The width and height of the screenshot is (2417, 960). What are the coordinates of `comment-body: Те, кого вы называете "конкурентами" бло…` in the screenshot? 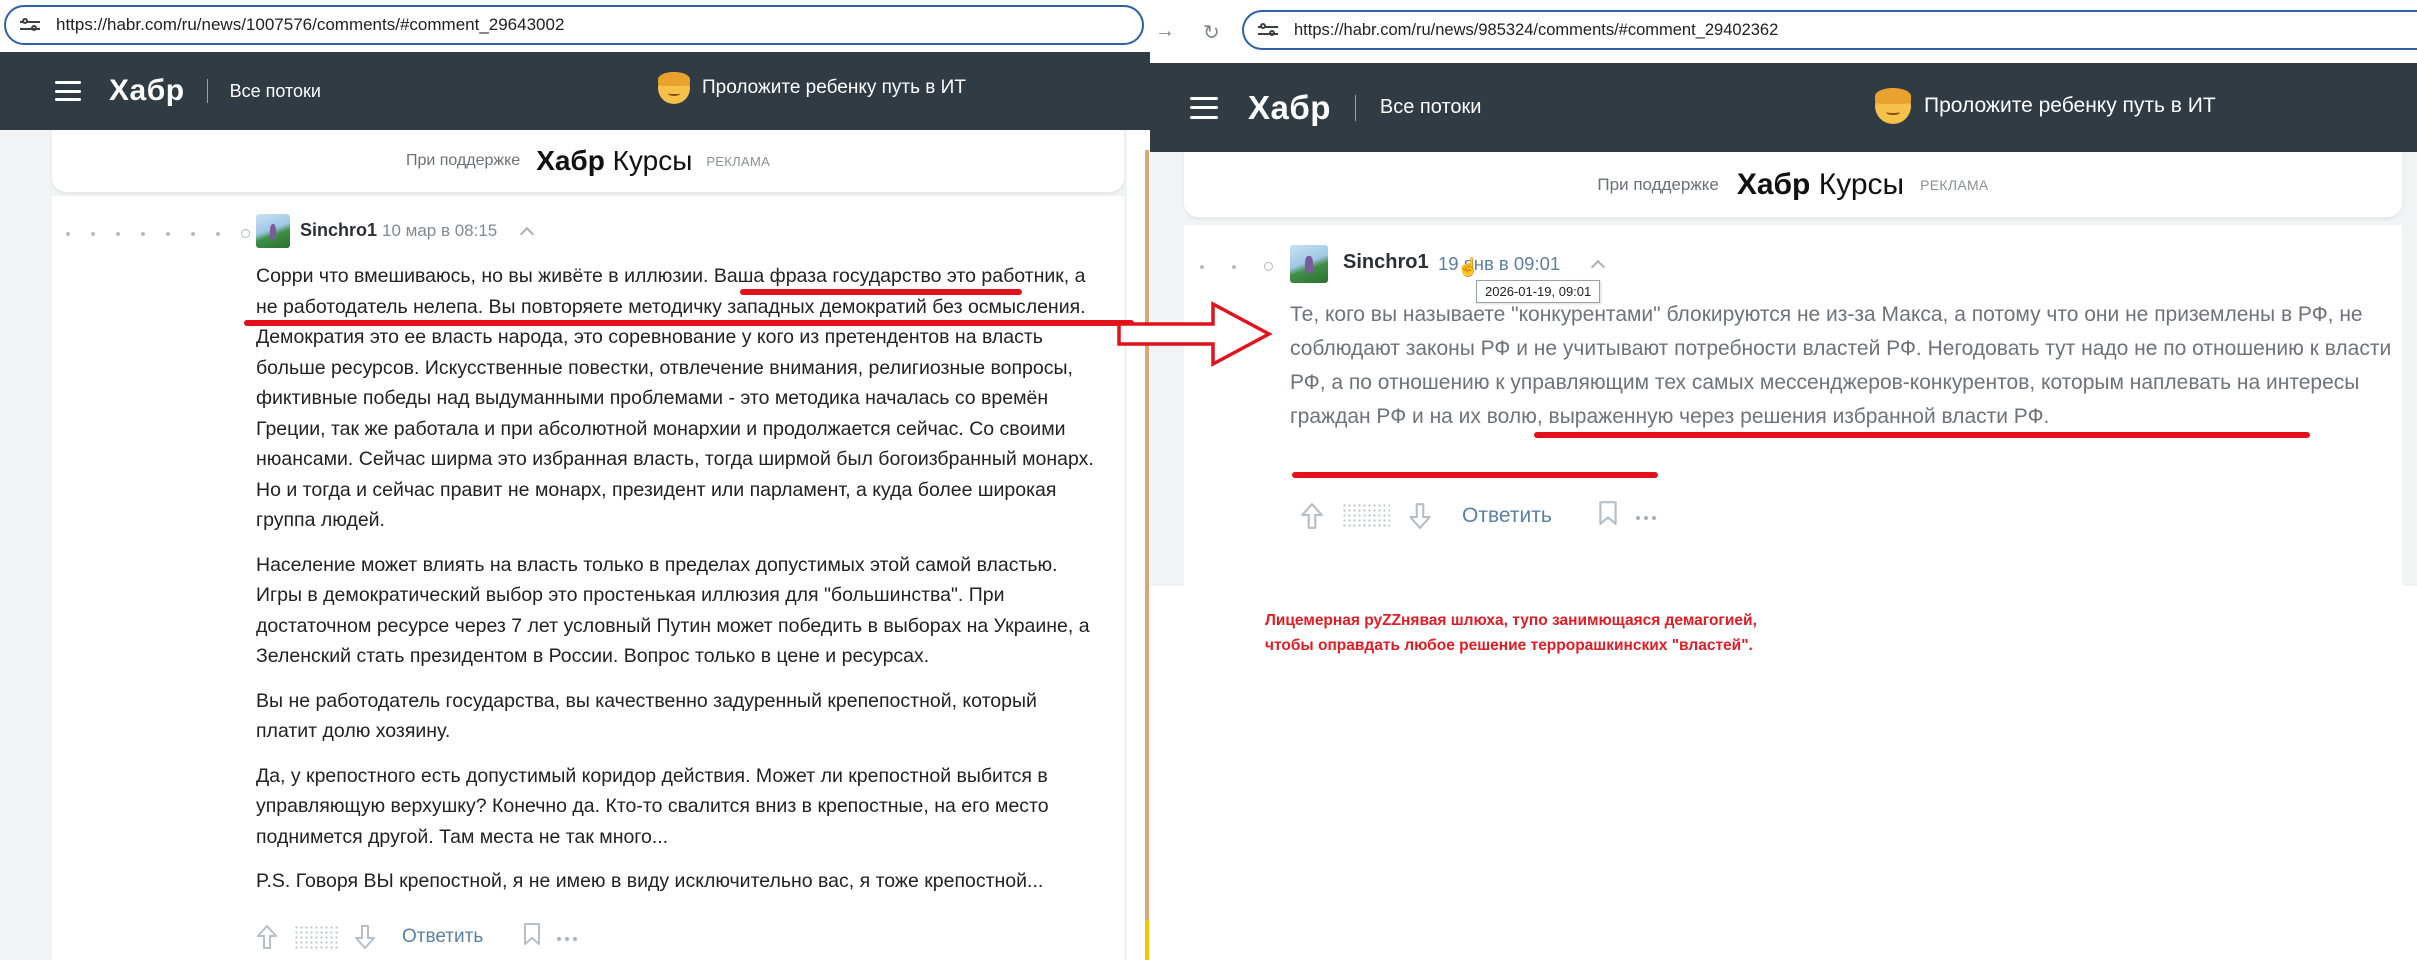 It's located at (1845, 373).